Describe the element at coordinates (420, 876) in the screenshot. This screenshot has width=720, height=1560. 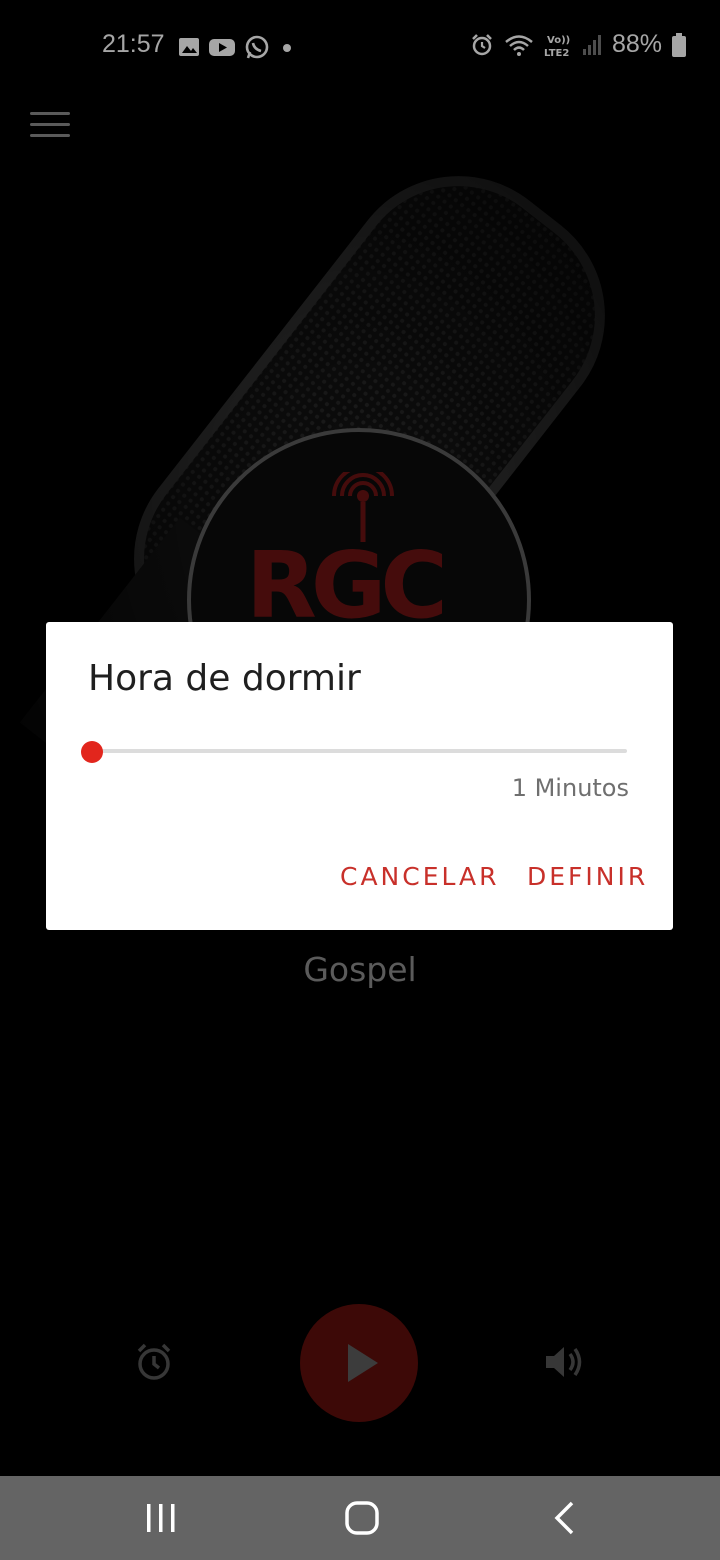
I see `cancel-button: CANCELAR` at that location.